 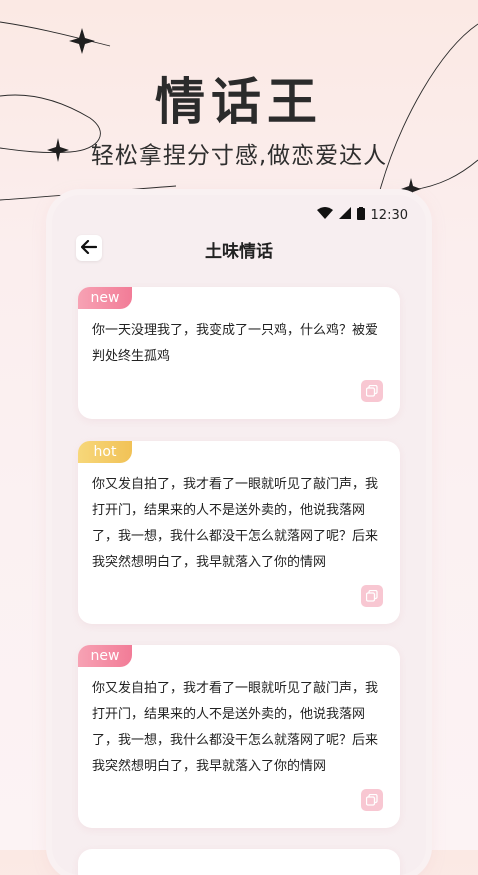 I want to click on sparkle-icon, so click(x=82, y=41).